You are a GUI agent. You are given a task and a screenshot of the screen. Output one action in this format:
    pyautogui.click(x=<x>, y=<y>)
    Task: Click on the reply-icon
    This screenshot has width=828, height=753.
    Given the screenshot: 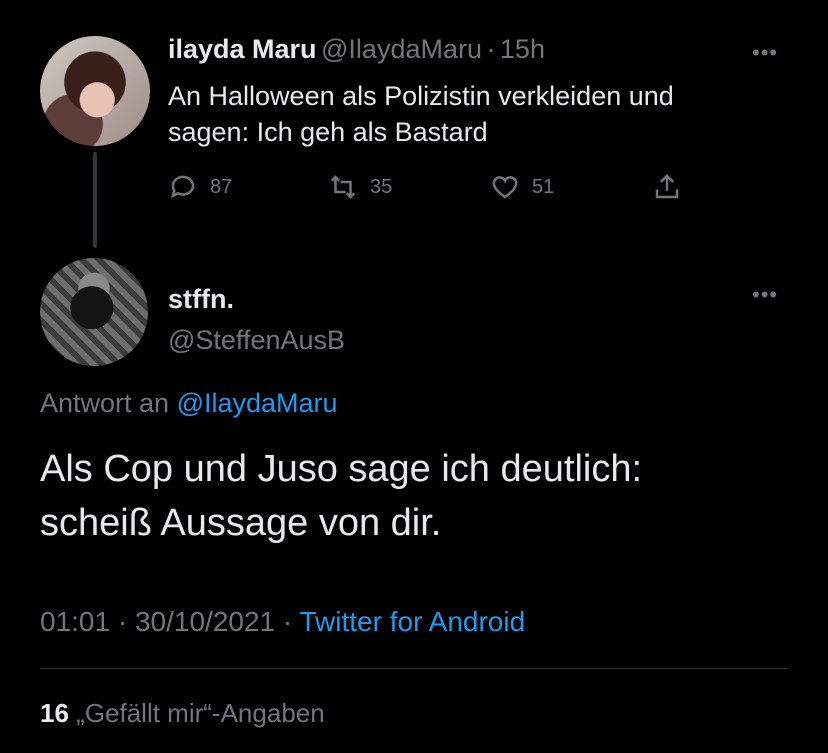 What is the action you would take?
    pyautogui.click(x=183, y=187)
    